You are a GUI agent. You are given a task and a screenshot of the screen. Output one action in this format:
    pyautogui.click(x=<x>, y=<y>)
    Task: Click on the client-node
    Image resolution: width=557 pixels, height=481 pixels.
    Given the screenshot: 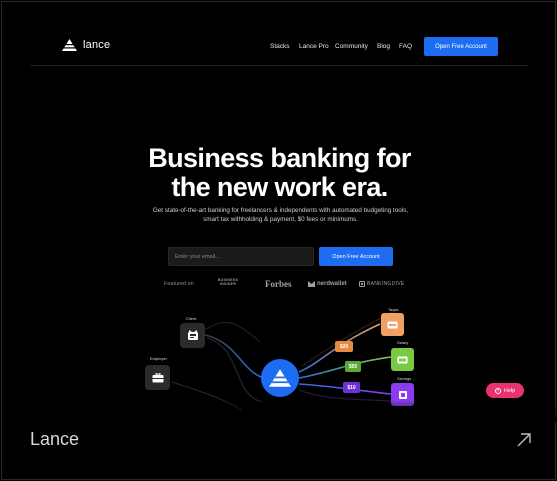 What is the action you would take?
    pyautogui.click(x=192, y=335)
    